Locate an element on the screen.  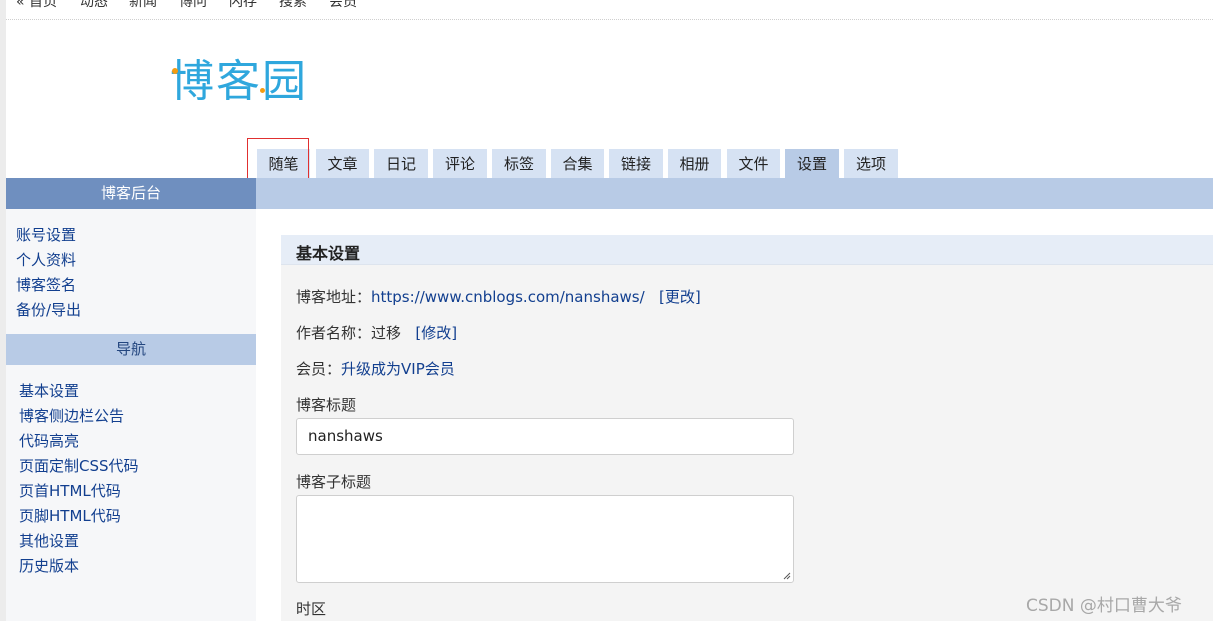
member-row: 会员：升级成为VIP会员 is located at coordinates (375, 368).